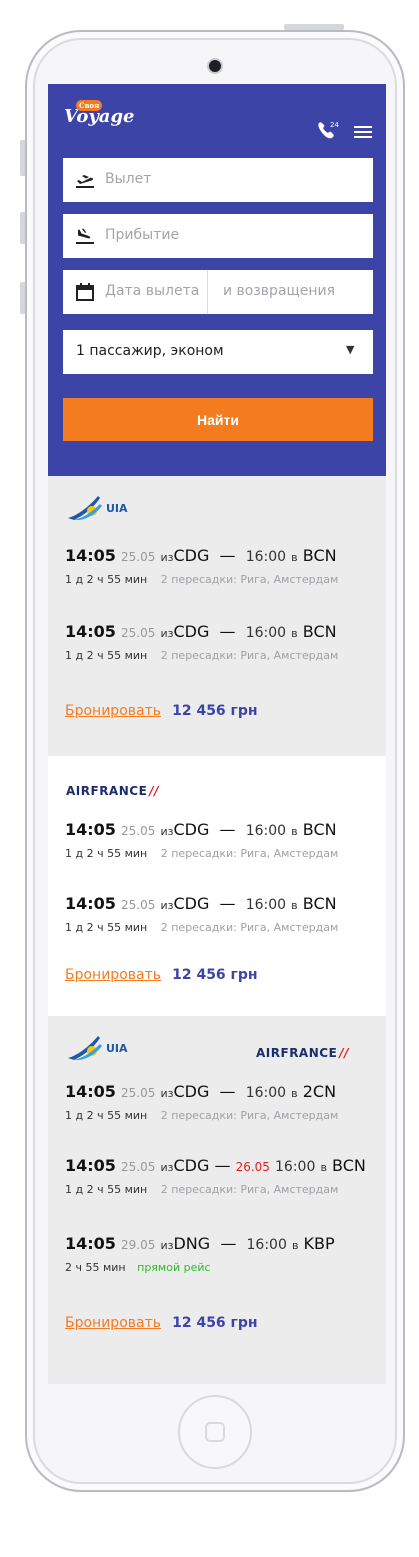 The width and height of the screenshot is (419, 1557). Describe the element at coordinates (192, 1243) in the screenshot. I see `from-airport: DNG` at that location.